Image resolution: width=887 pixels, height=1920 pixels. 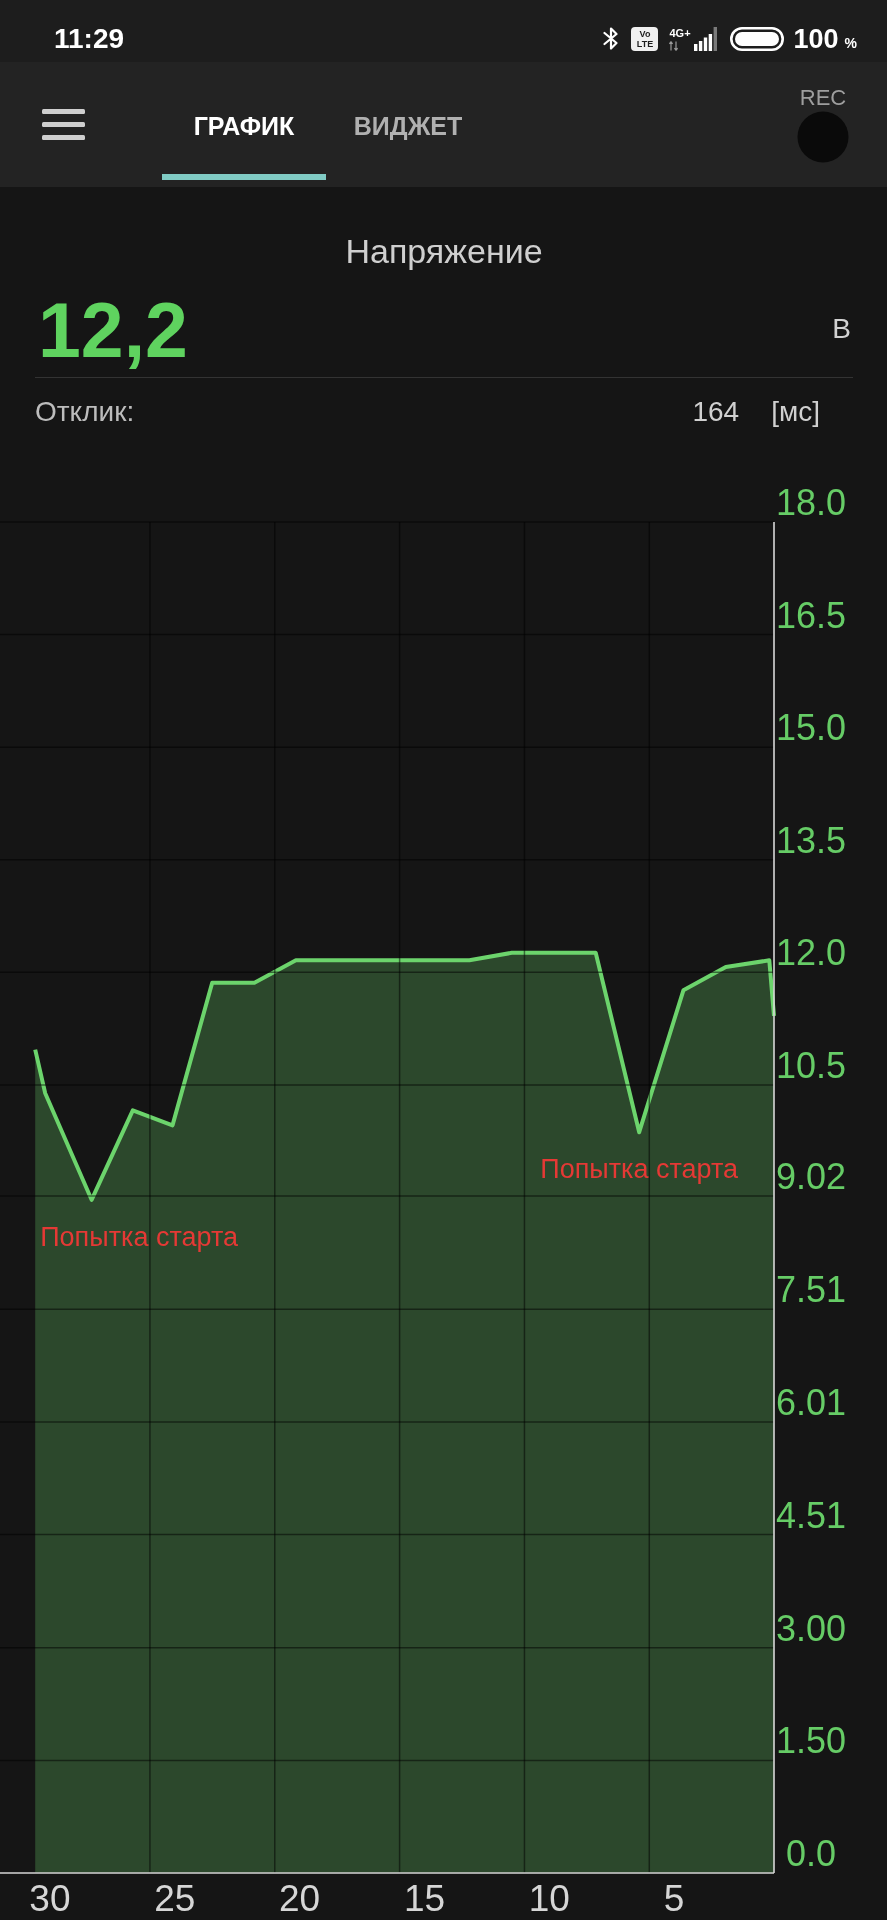 I want to click on x-axis-label: 25, so click(x=175, y=1898).